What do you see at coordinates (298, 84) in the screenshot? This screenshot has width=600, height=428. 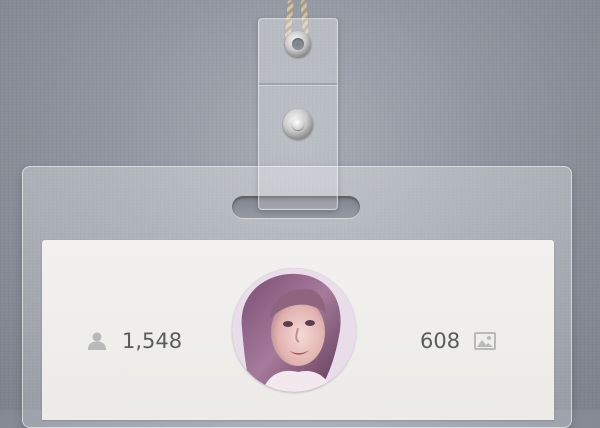 I see `strap-fold` at bounding box center [298, 84].